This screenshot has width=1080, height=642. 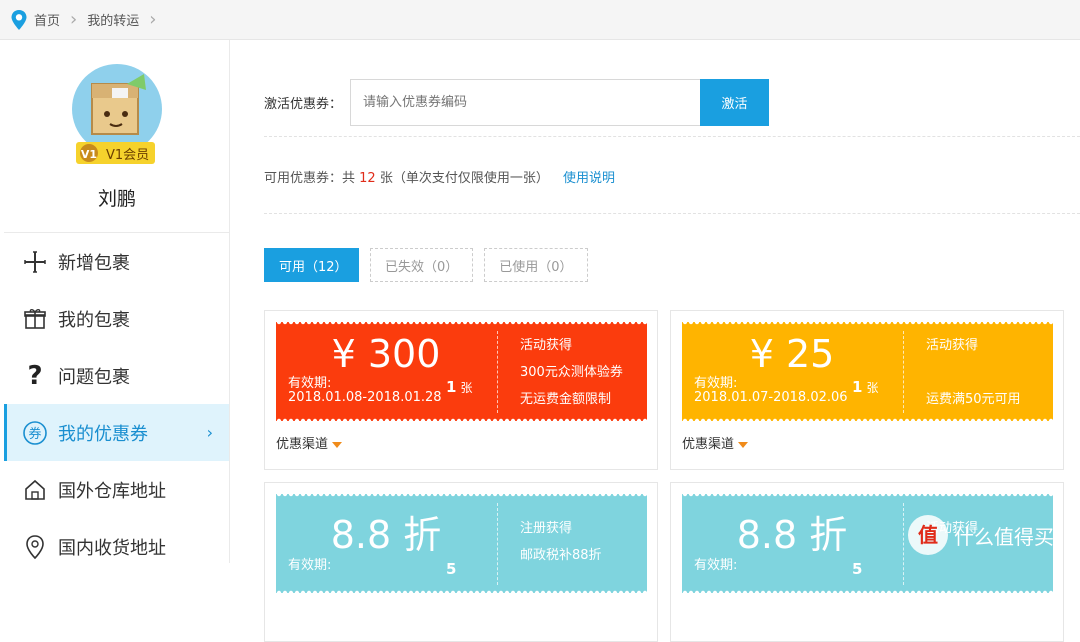 I want to click on site-watermark: 值 什么值得买, so click(x=981, y=535).